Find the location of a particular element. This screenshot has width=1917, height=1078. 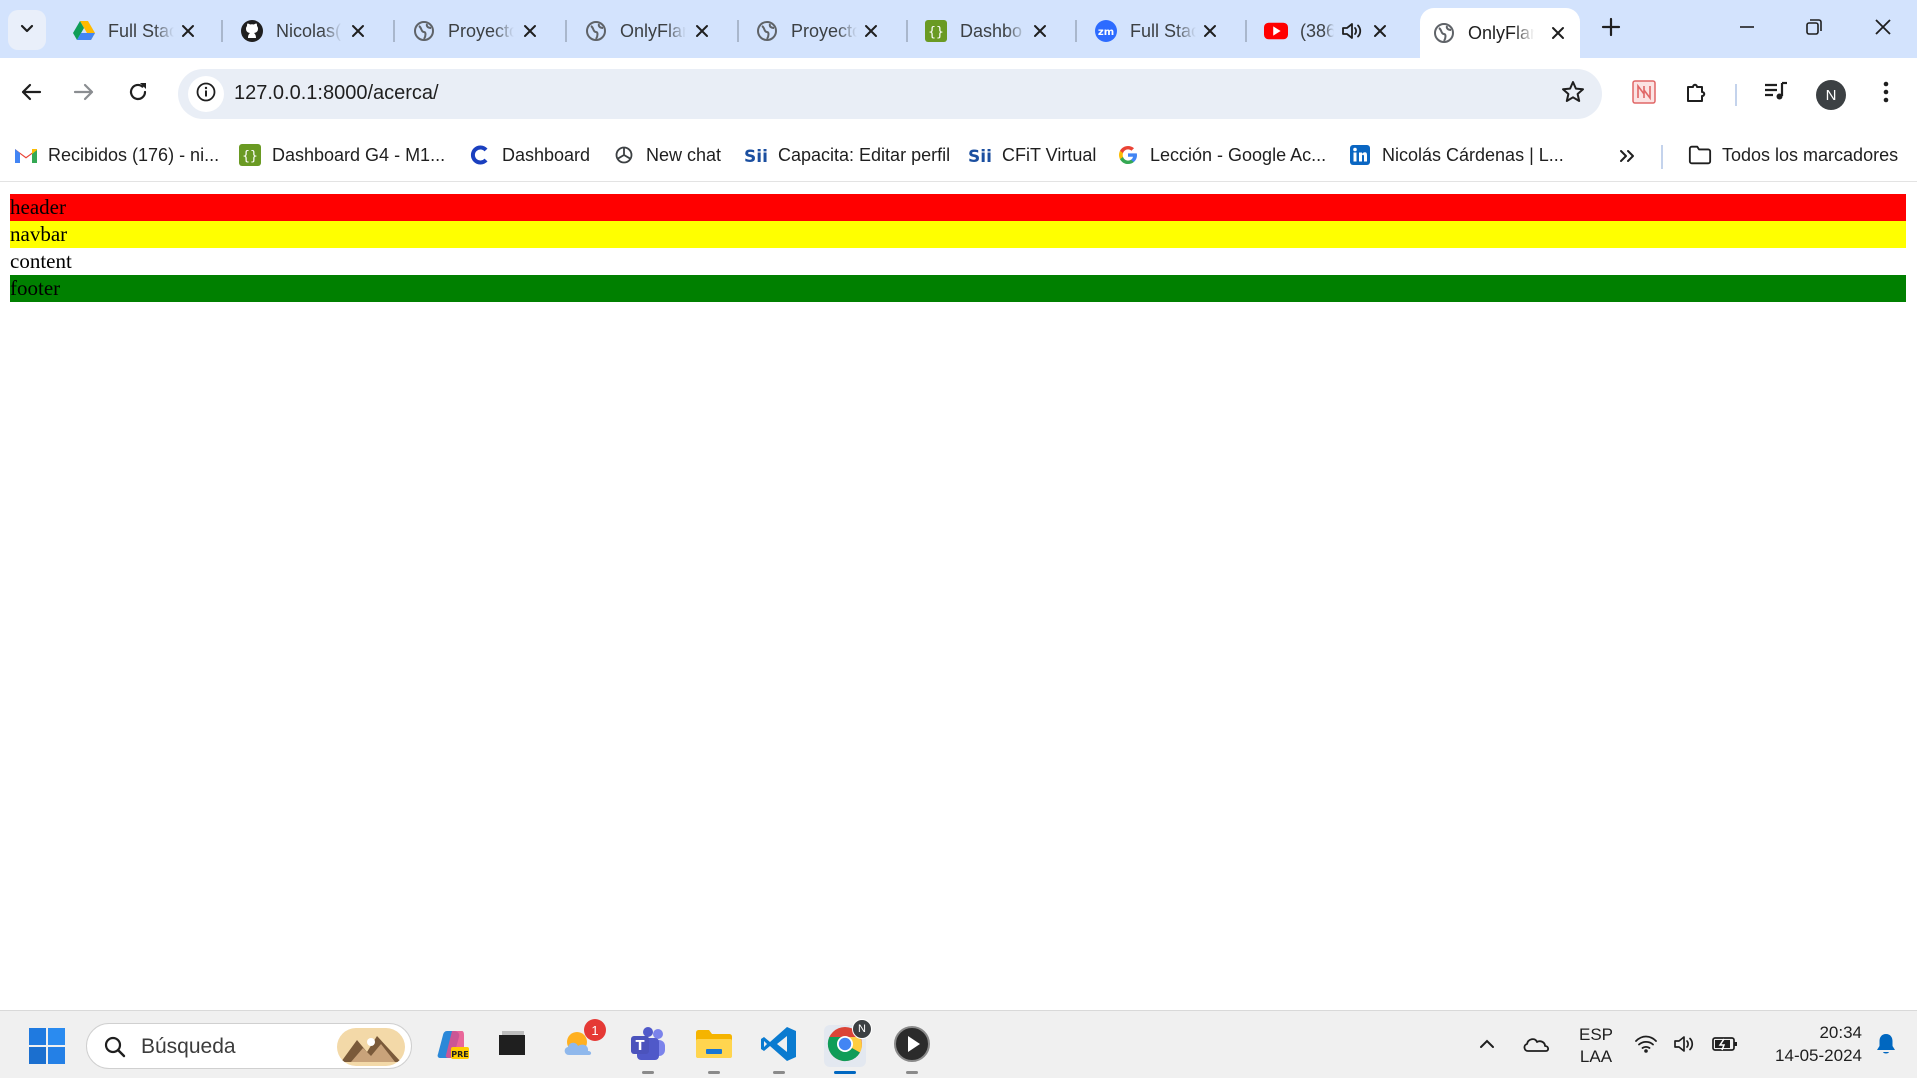

windows-logo-icon is located at coordinates (47, 1048).